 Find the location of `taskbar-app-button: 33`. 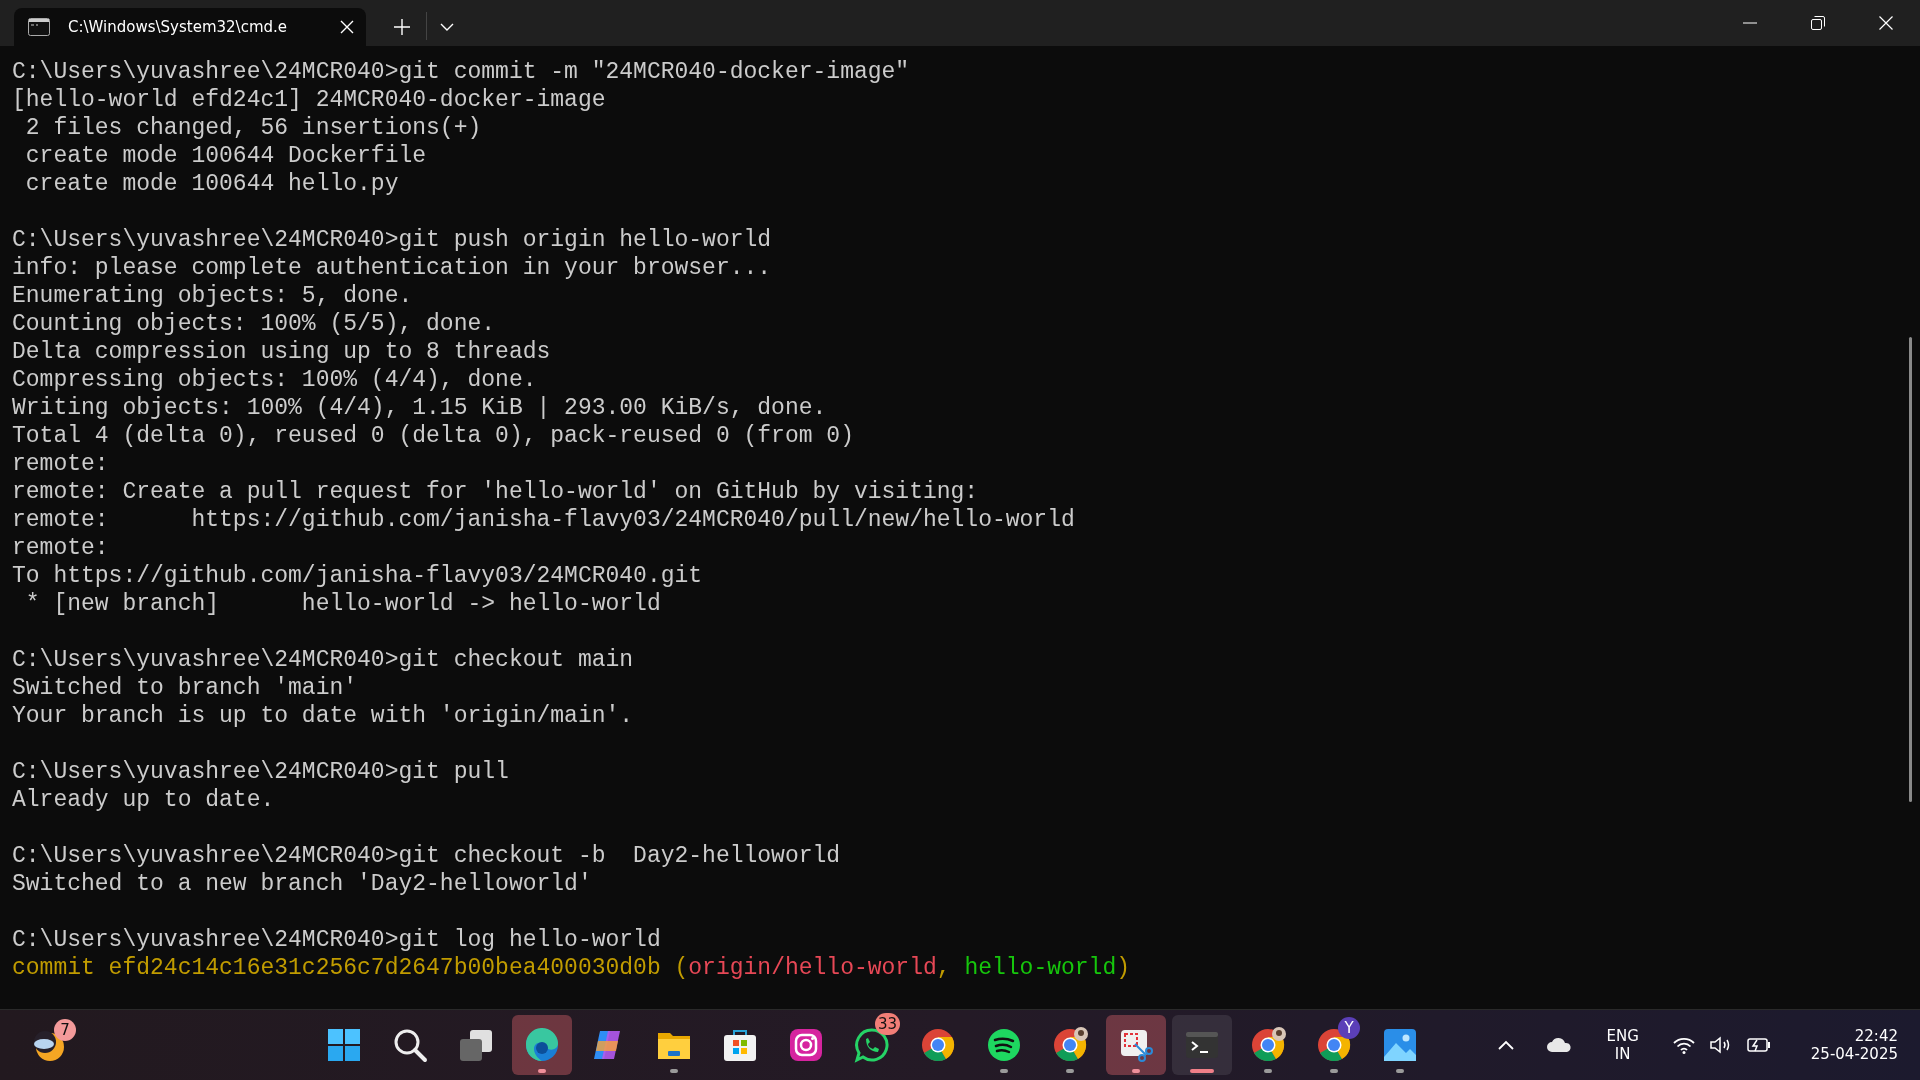

taskbar-app-button: 33 is located at coordinates (872, 1045).